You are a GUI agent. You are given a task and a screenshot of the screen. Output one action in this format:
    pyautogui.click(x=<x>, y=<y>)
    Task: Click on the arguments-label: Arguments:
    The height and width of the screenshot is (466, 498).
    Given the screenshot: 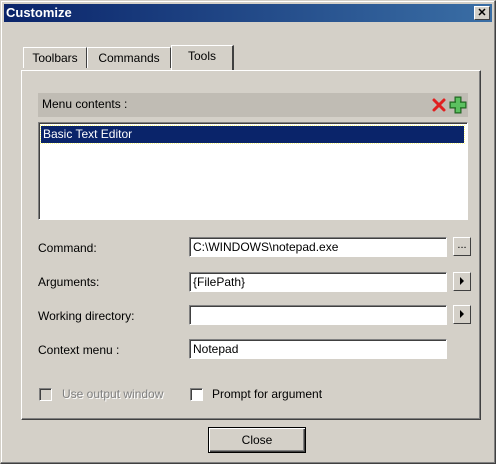 What is the action you would take?
    pyautogui.click(x=69, y=282)
    